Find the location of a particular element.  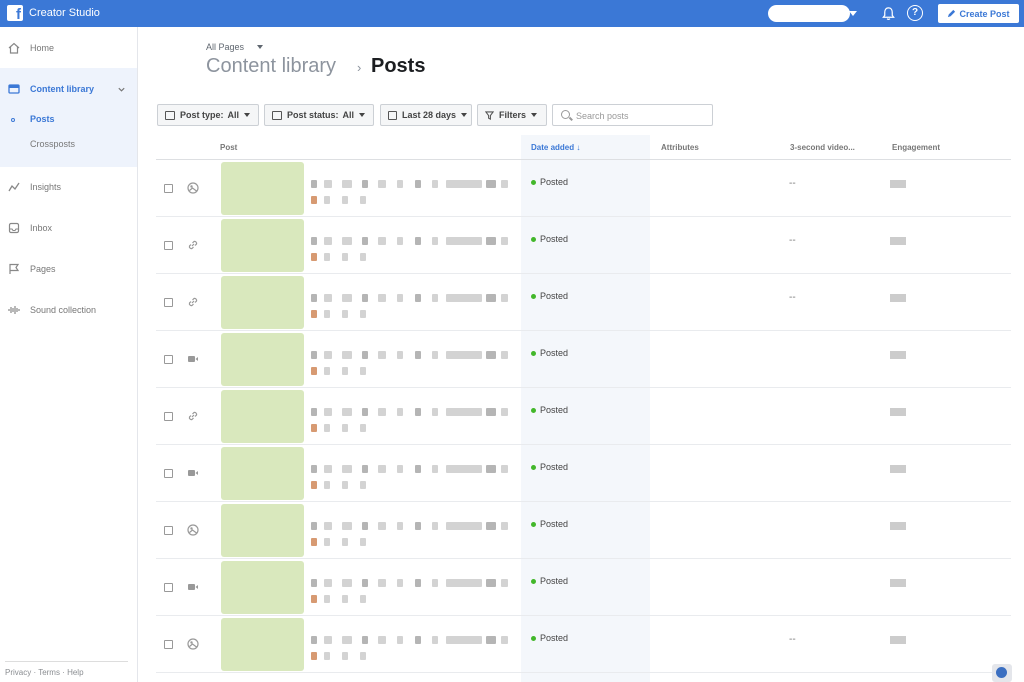

filters-button: Filters is located at coordinates (512, 115).